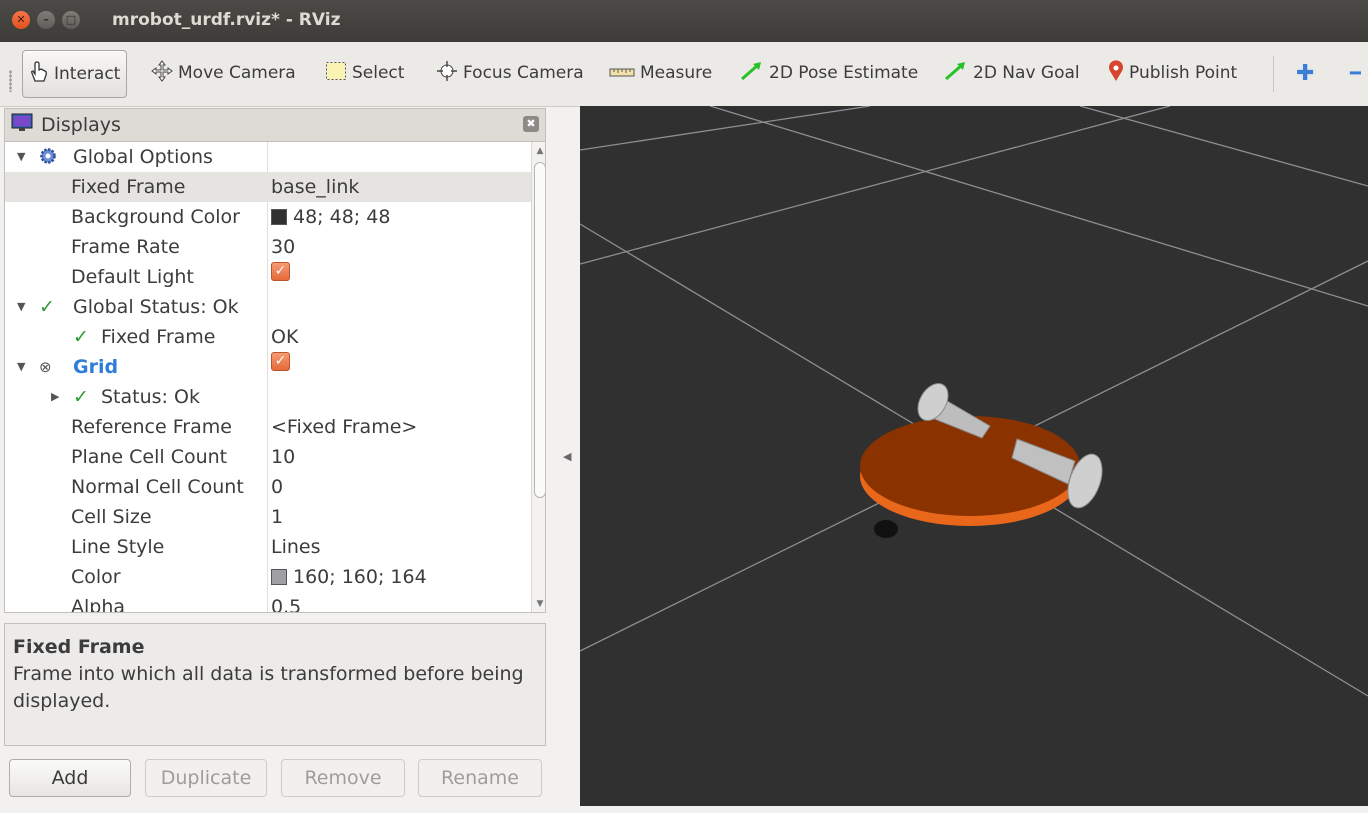 The width and height of the screenshot is (1368, 813). Describe the element at coordinates (342, 217) in the screenshot. I see `row-value: 48; 48; 48` at that location.